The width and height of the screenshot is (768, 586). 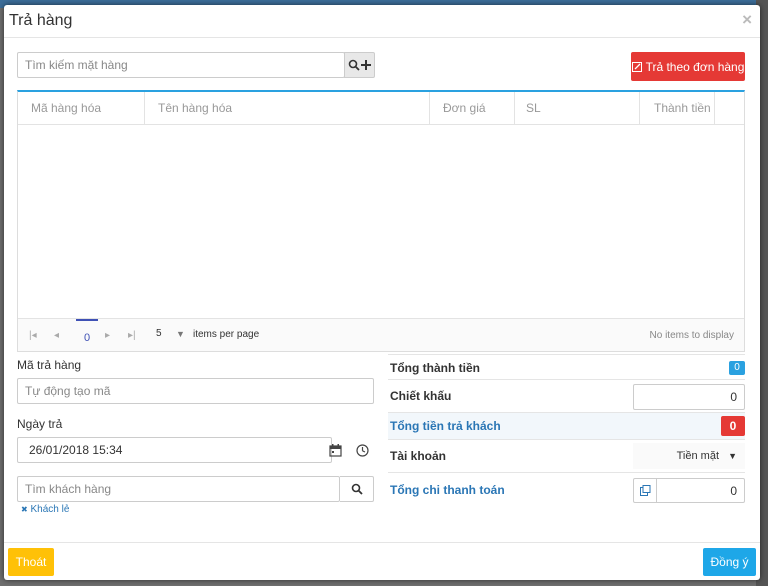 What do you see at coordinates (40, 424) in the screenshot?
I see `return-date-label: Ngày trả` at bounding box center [40, 424].